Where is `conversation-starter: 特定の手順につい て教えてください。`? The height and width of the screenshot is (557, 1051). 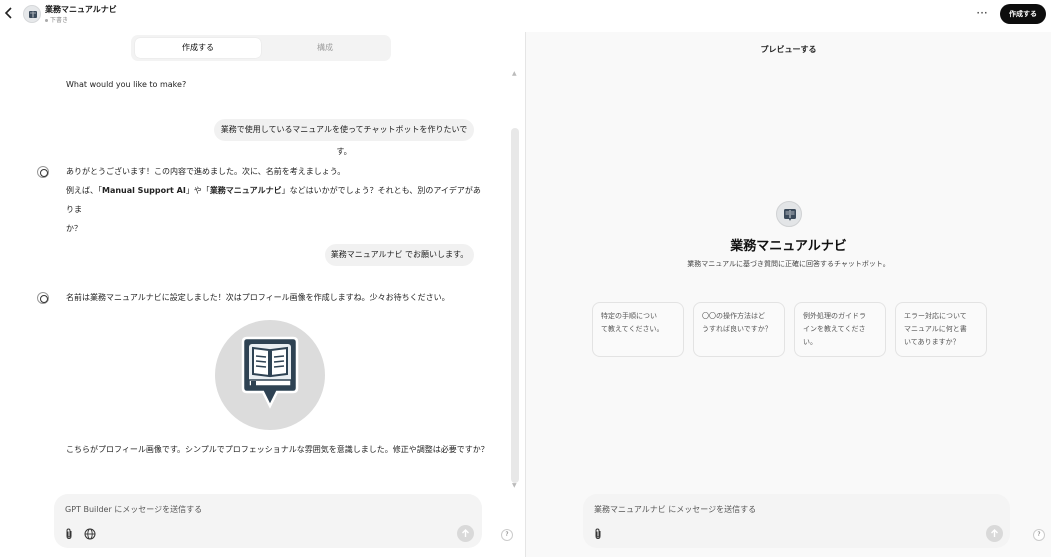
conversation-starter: 特定の手順につい て教えてください。 is located at coordinates (638, 329).